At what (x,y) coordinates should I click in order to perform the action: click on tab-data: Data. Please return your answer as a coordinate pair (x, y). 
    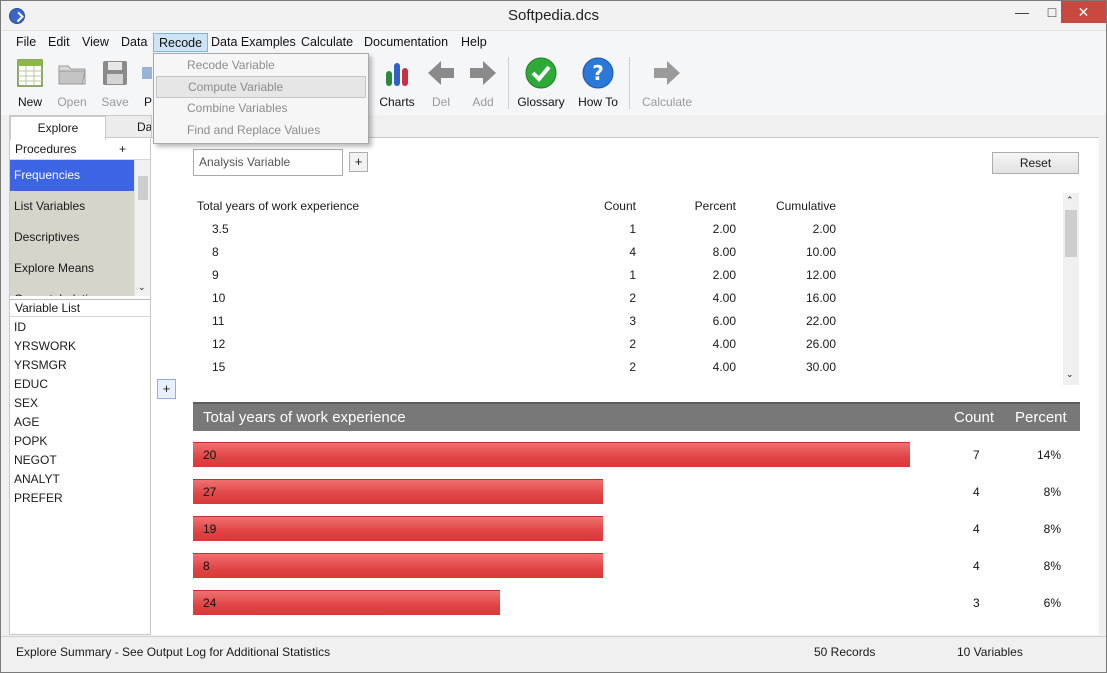
    Looking at the image, I should click on (128, 126).